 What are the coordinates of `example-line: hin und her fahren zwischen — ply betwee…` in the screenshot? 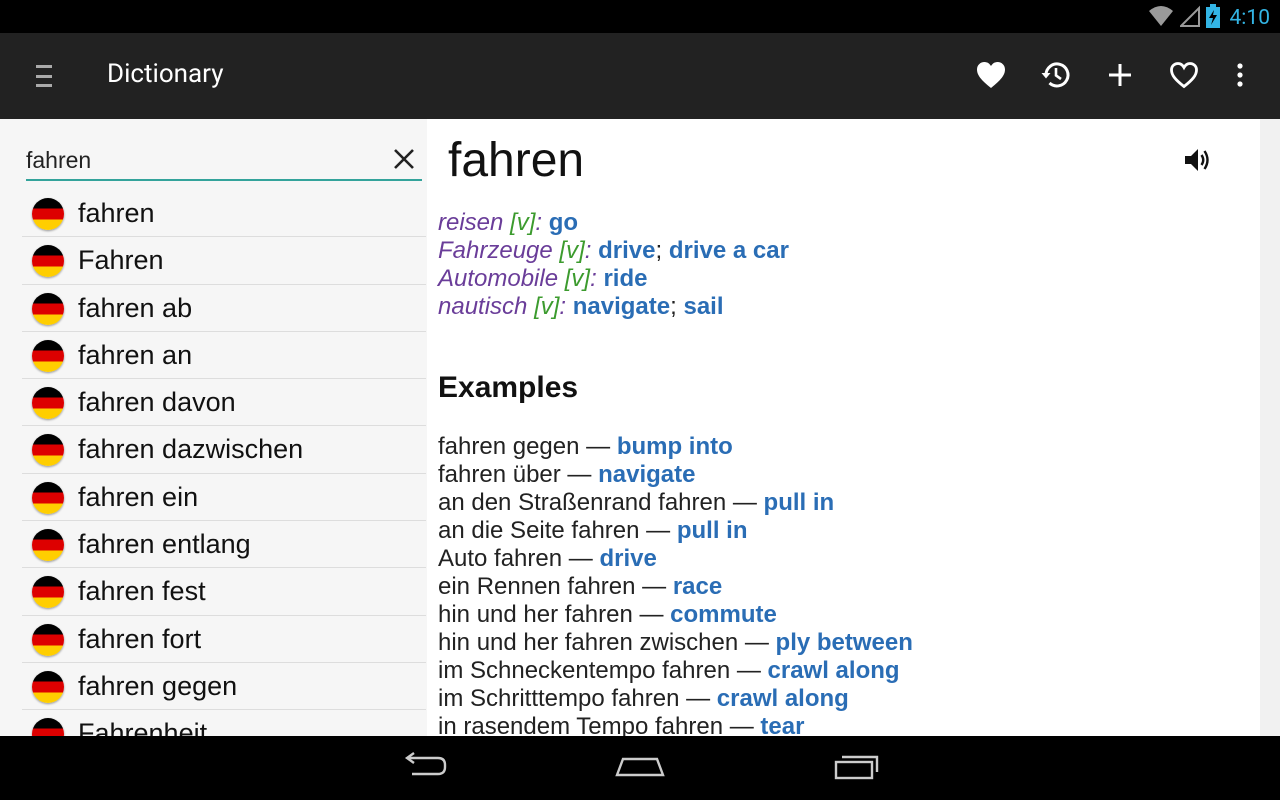 It's located at (675, 642).